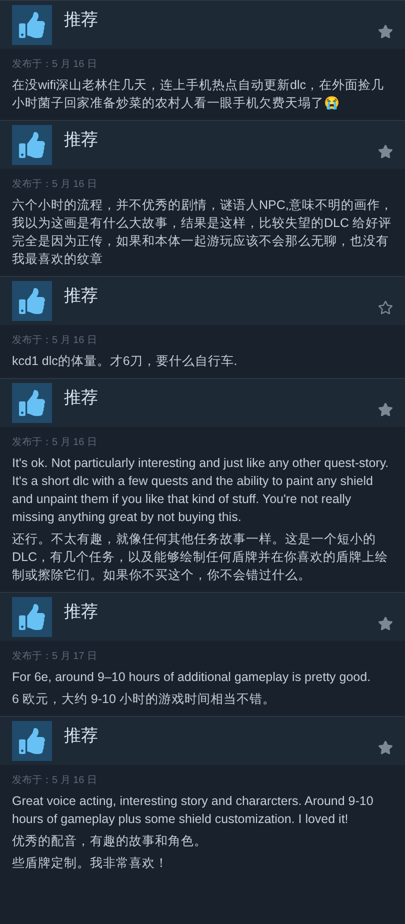 The width and height of the screenshot is (405, 924). What do you see at coordinates (143, 699) in the screenshot?
I see `review-text: 6 欧元，大约 9-10 小时的游戏时间相当不错。` at bounding box center [143, 699].